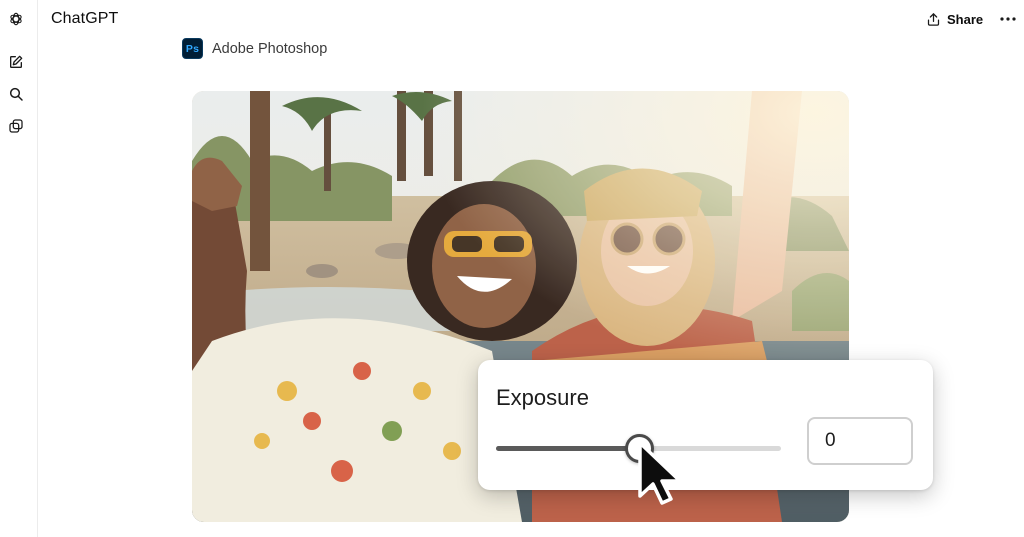 The height and width of the screenshot is (537, 1024). What do you see at coordinates (16, 126) in the screenshot?
I see `library-icon` at bounding box center [16, 126].